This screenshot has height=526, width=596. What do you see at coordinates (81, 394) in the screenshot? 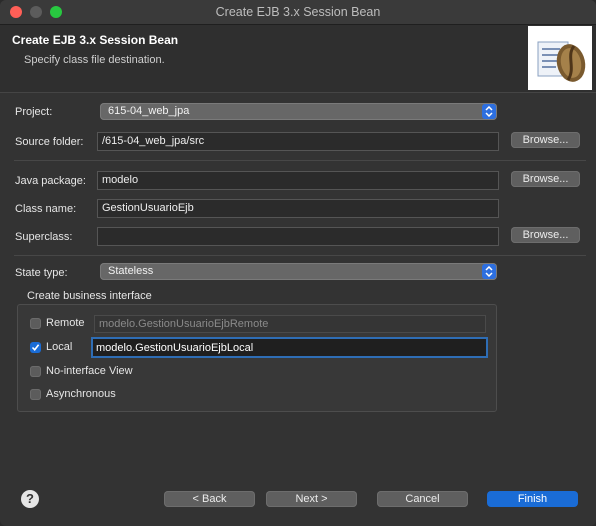
I see `asynchronous-label: Asynchronous` at bounding box center [81, 394].